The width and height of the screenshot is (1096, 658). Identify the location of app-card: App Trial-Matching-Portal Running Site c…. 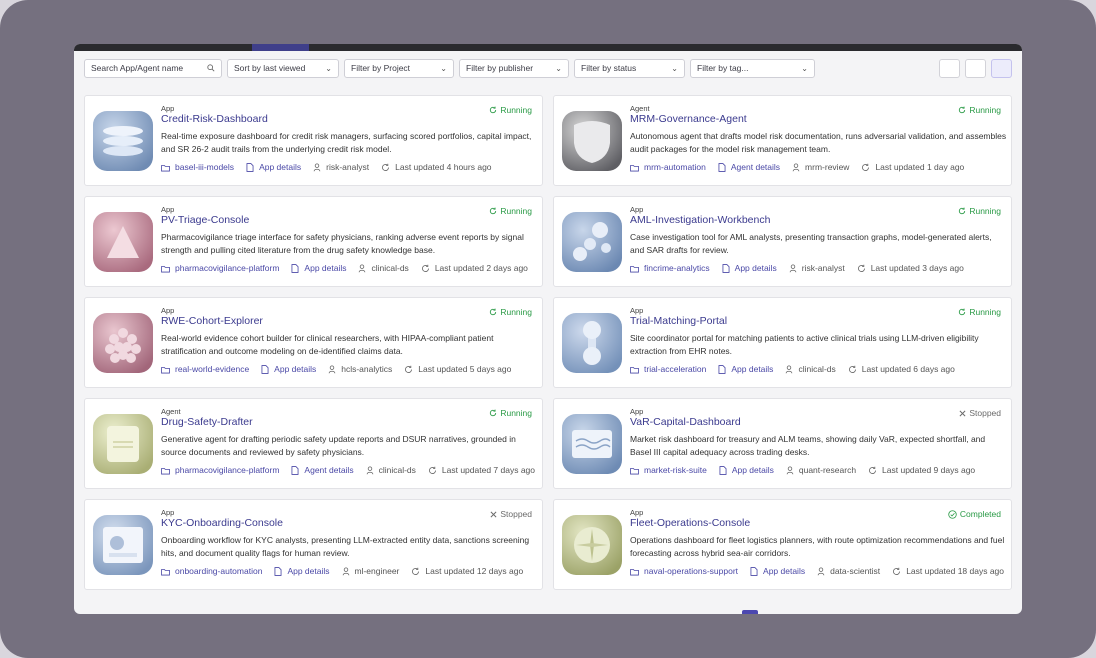
(782, 342).